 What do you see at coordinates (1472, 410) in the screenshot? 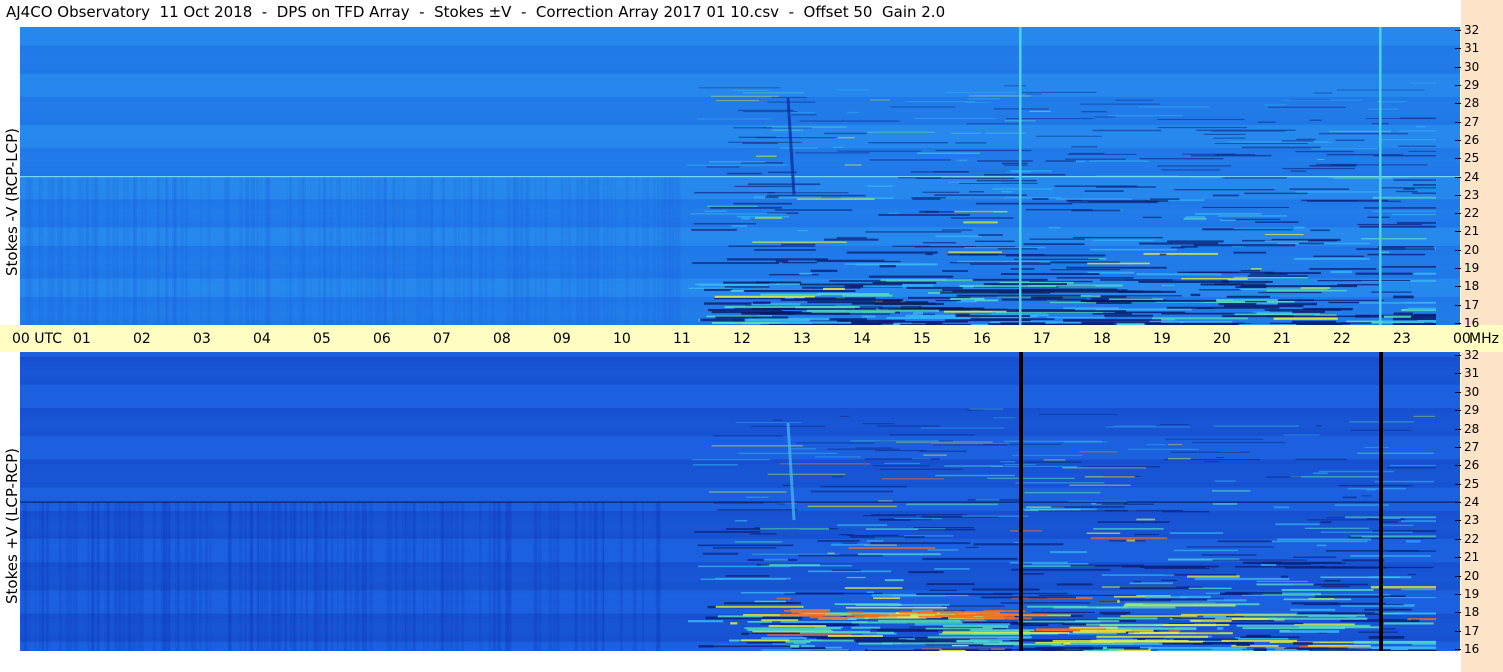
I see `frequency-tick-label: 29` at bounding box center [1472, 410].